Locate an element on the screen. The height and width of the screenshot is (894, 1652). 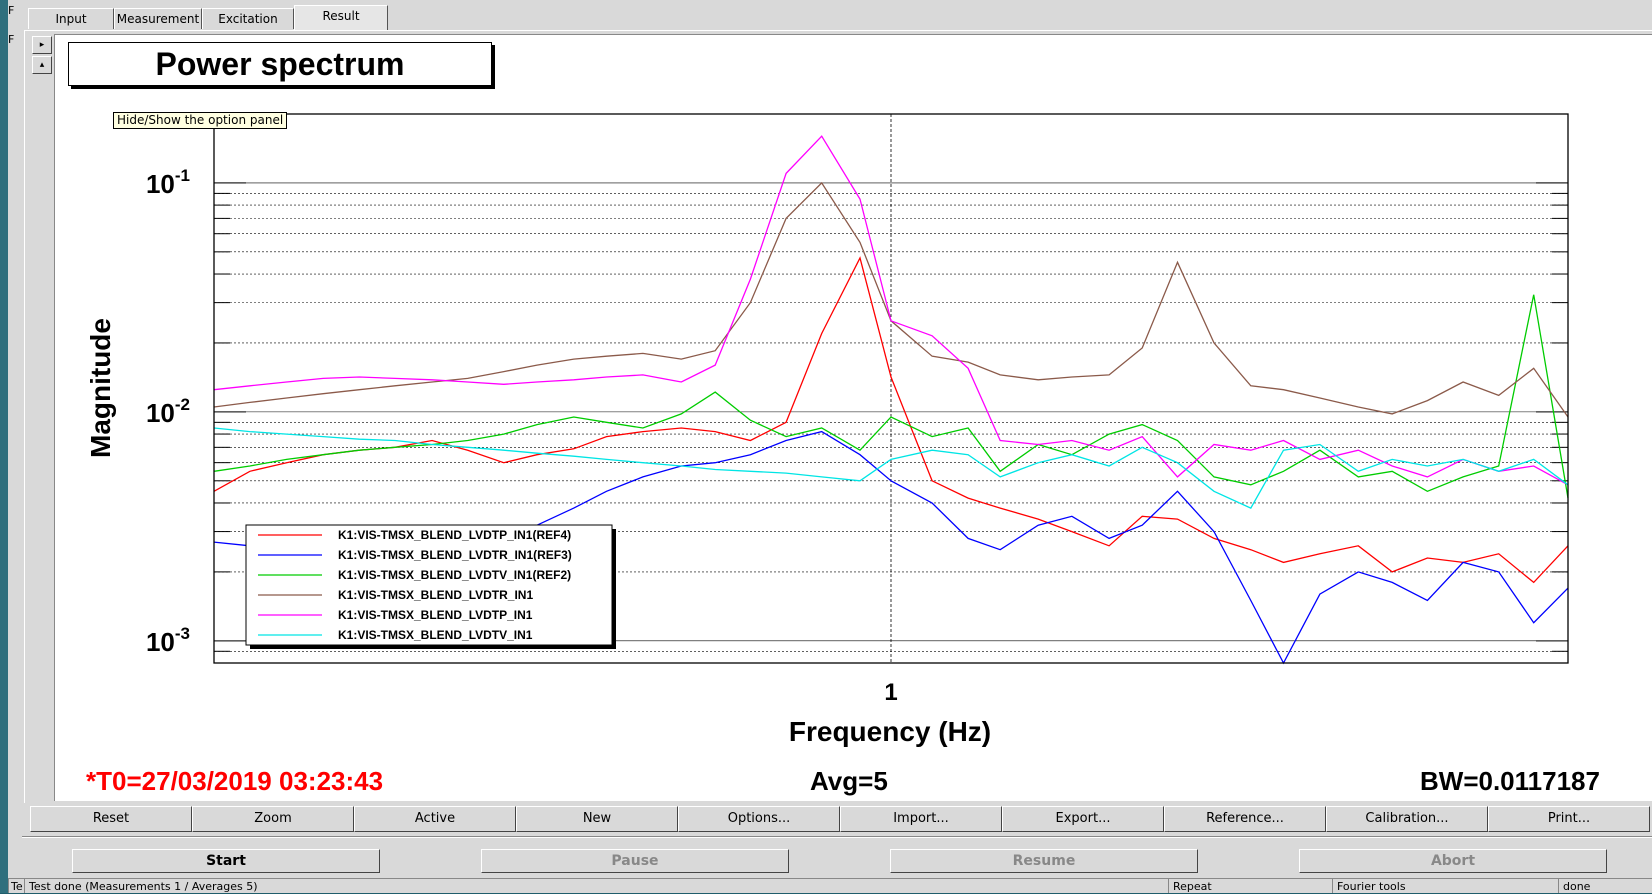
y-tick-labels: 10-1 10-2 10-3 is located at coordinates (168, 411).